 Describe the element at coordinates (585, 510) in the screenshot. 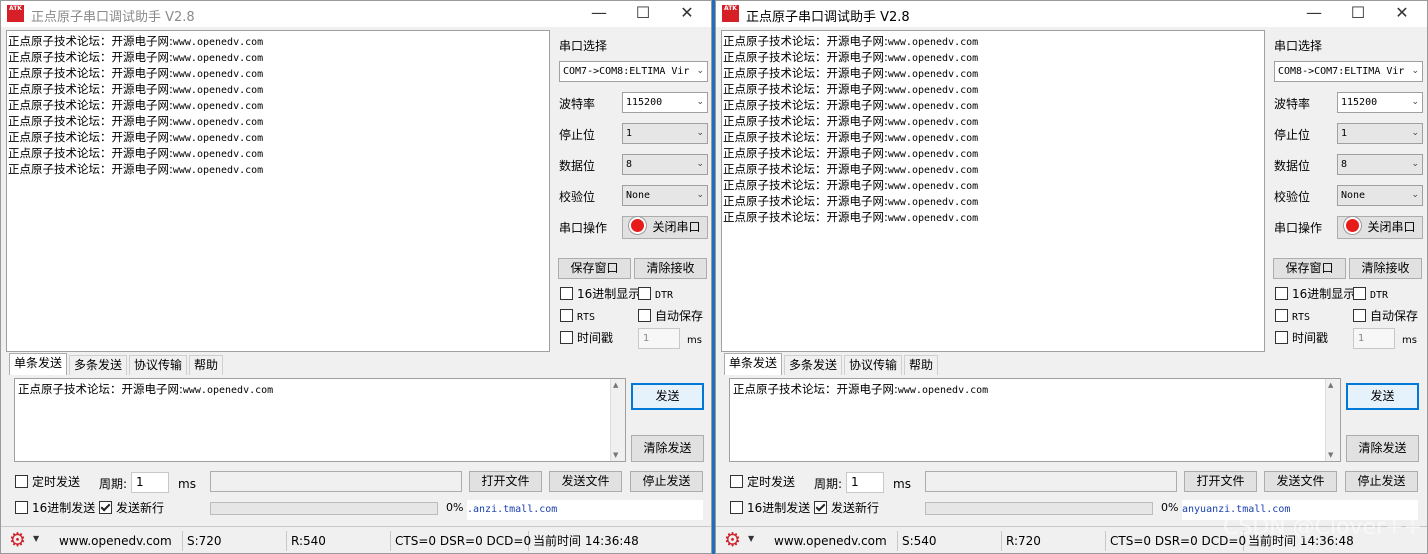

I see `shop-link: .anzi.tmall.com` at that location.